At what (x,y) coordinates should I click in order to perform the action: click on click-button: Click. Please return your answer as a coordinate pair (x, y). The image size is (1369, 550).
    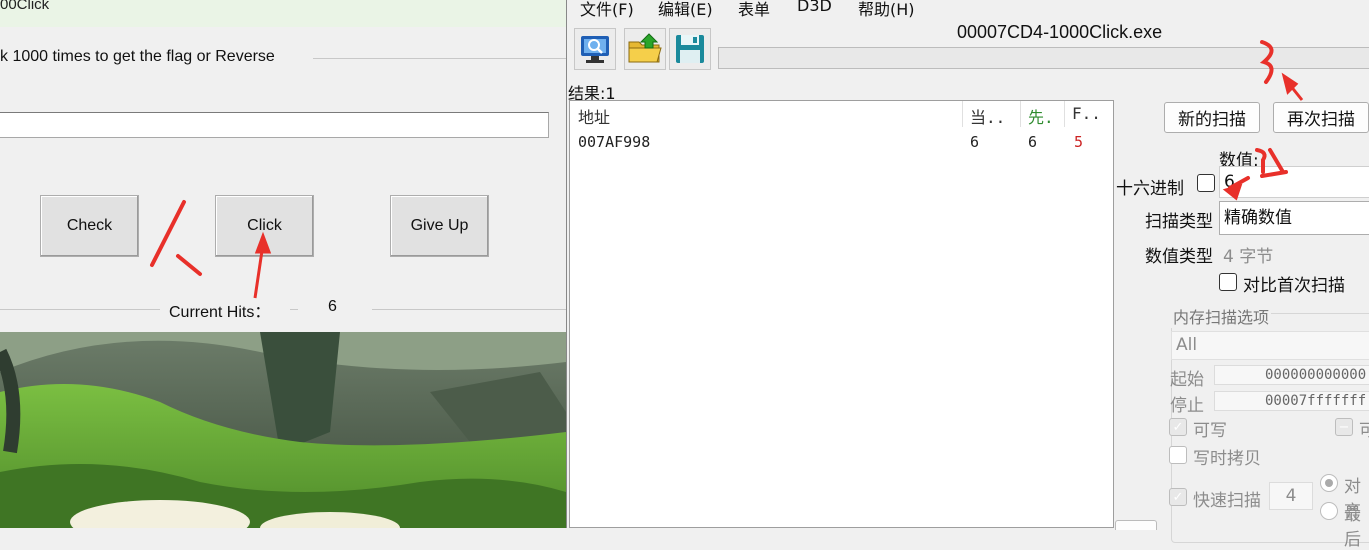
    Looking at the image, I should click on (264, 226).